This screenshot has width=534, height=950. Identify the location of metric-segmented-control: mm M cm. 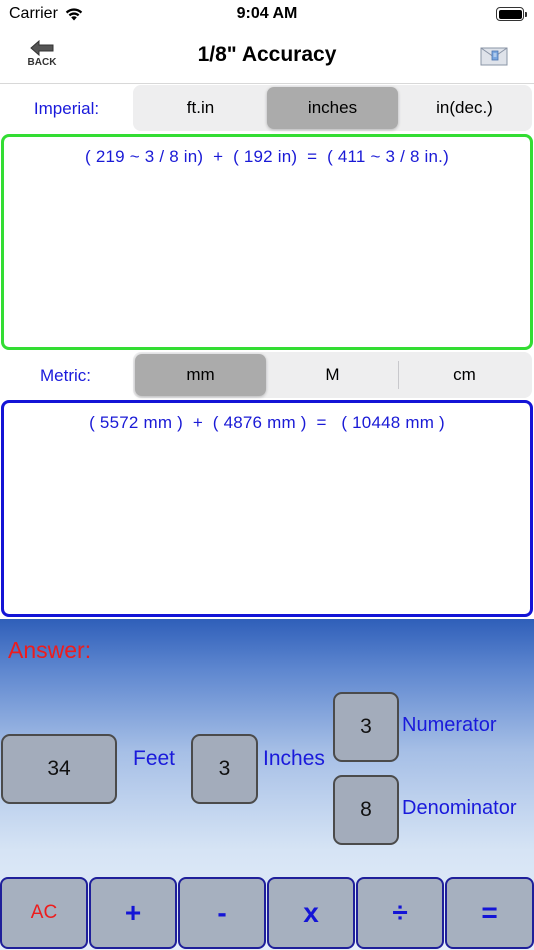
(332, 375).